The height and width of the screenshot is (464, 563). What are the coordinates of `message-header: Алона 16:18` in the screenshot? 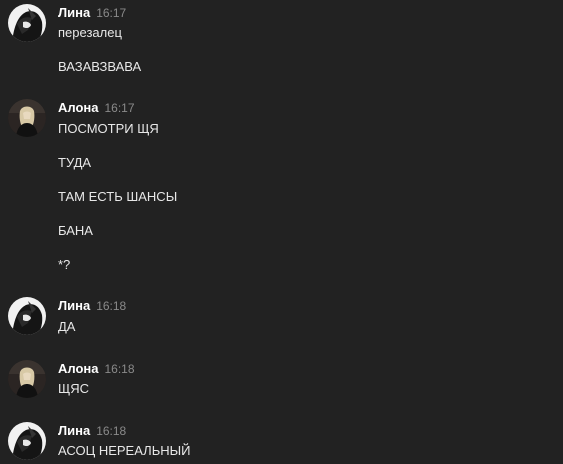 It's located at (96, 369).